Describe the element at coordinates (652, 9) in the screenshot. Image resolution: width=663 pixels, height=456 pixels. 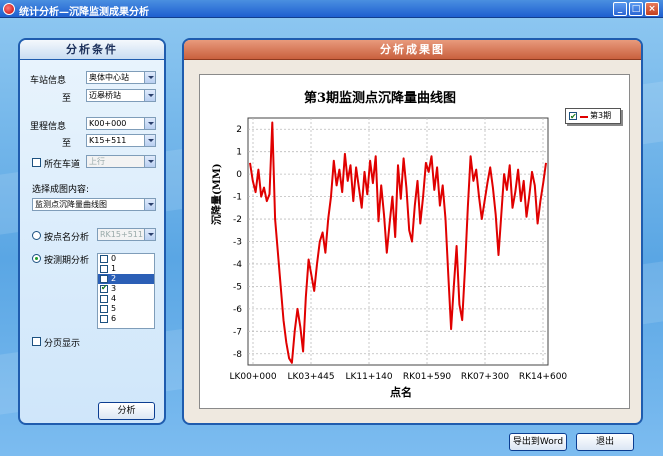
I see `close-icon: ×` at that location.